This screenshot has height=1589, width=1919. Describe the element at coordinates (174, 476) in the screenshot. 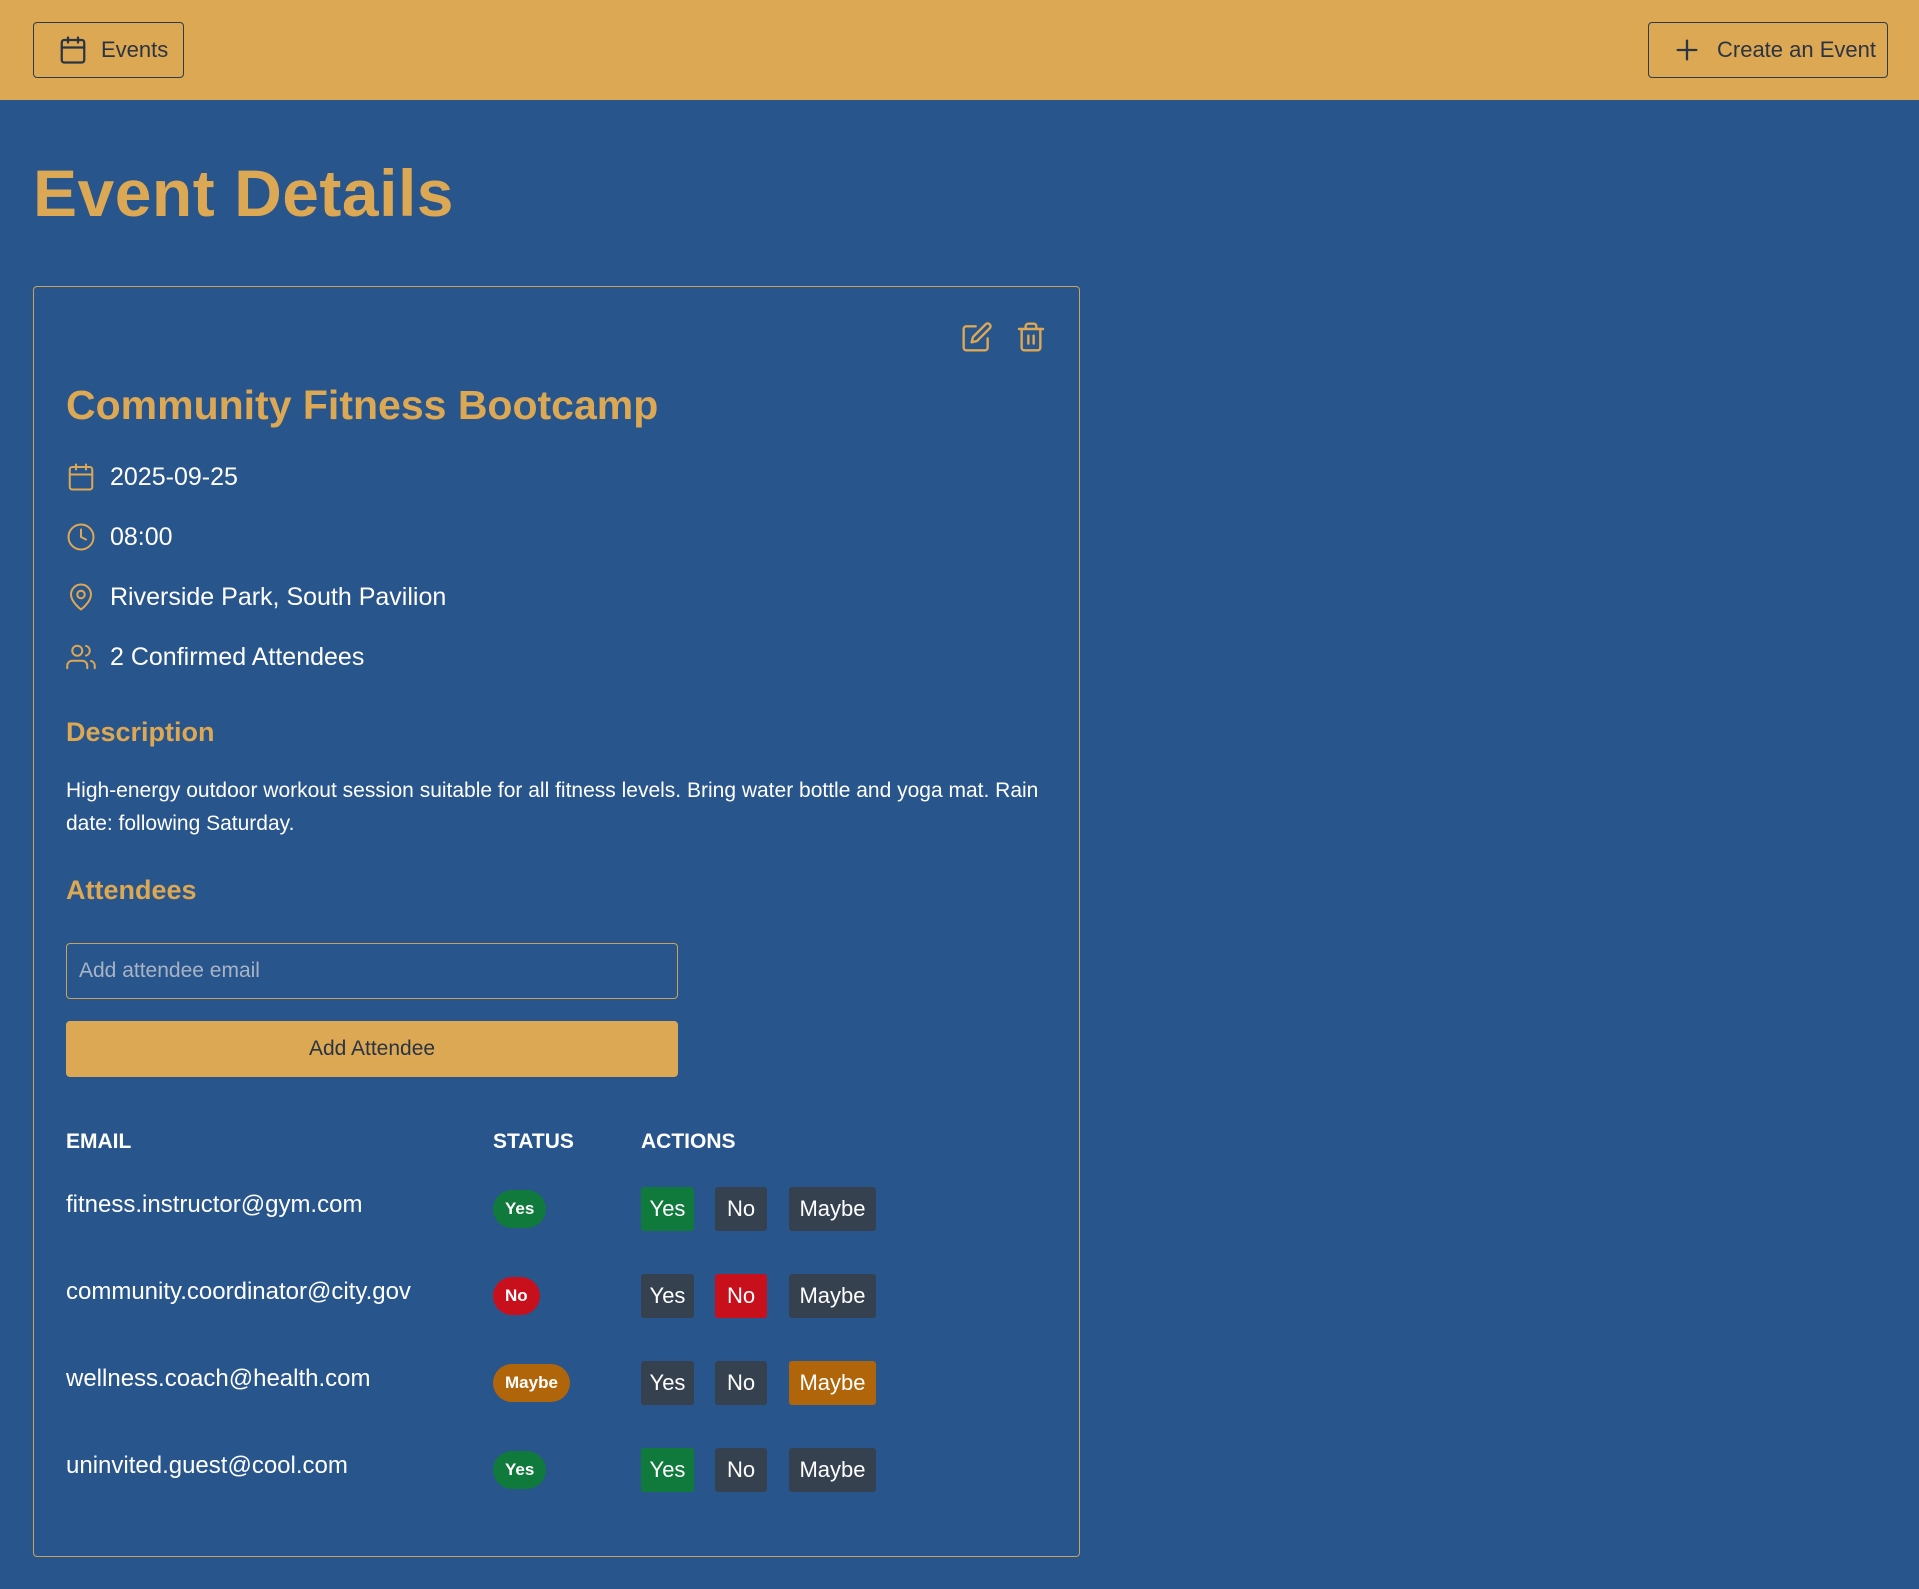

I see `event-date: 2025-09-25` at that location.